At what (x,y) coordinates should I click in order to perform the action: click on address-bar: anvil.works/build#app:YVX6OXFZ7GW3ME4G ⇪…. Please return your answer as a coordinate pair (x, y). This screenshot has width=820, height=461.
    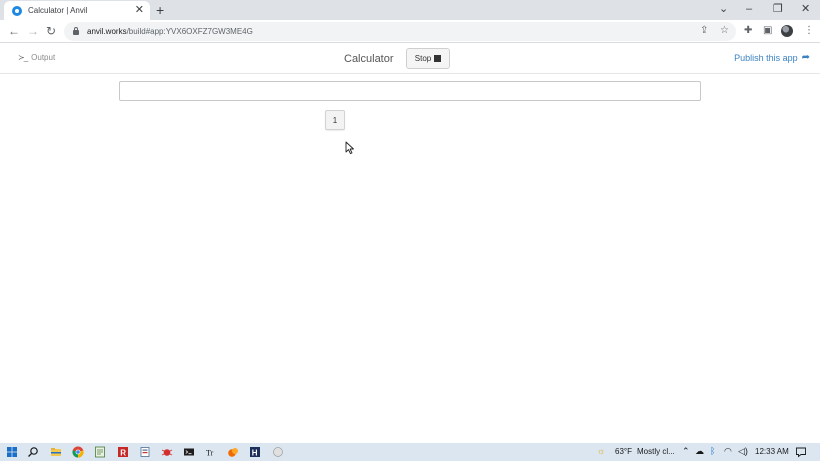
    Looking at the image, I should click on (400, 31).